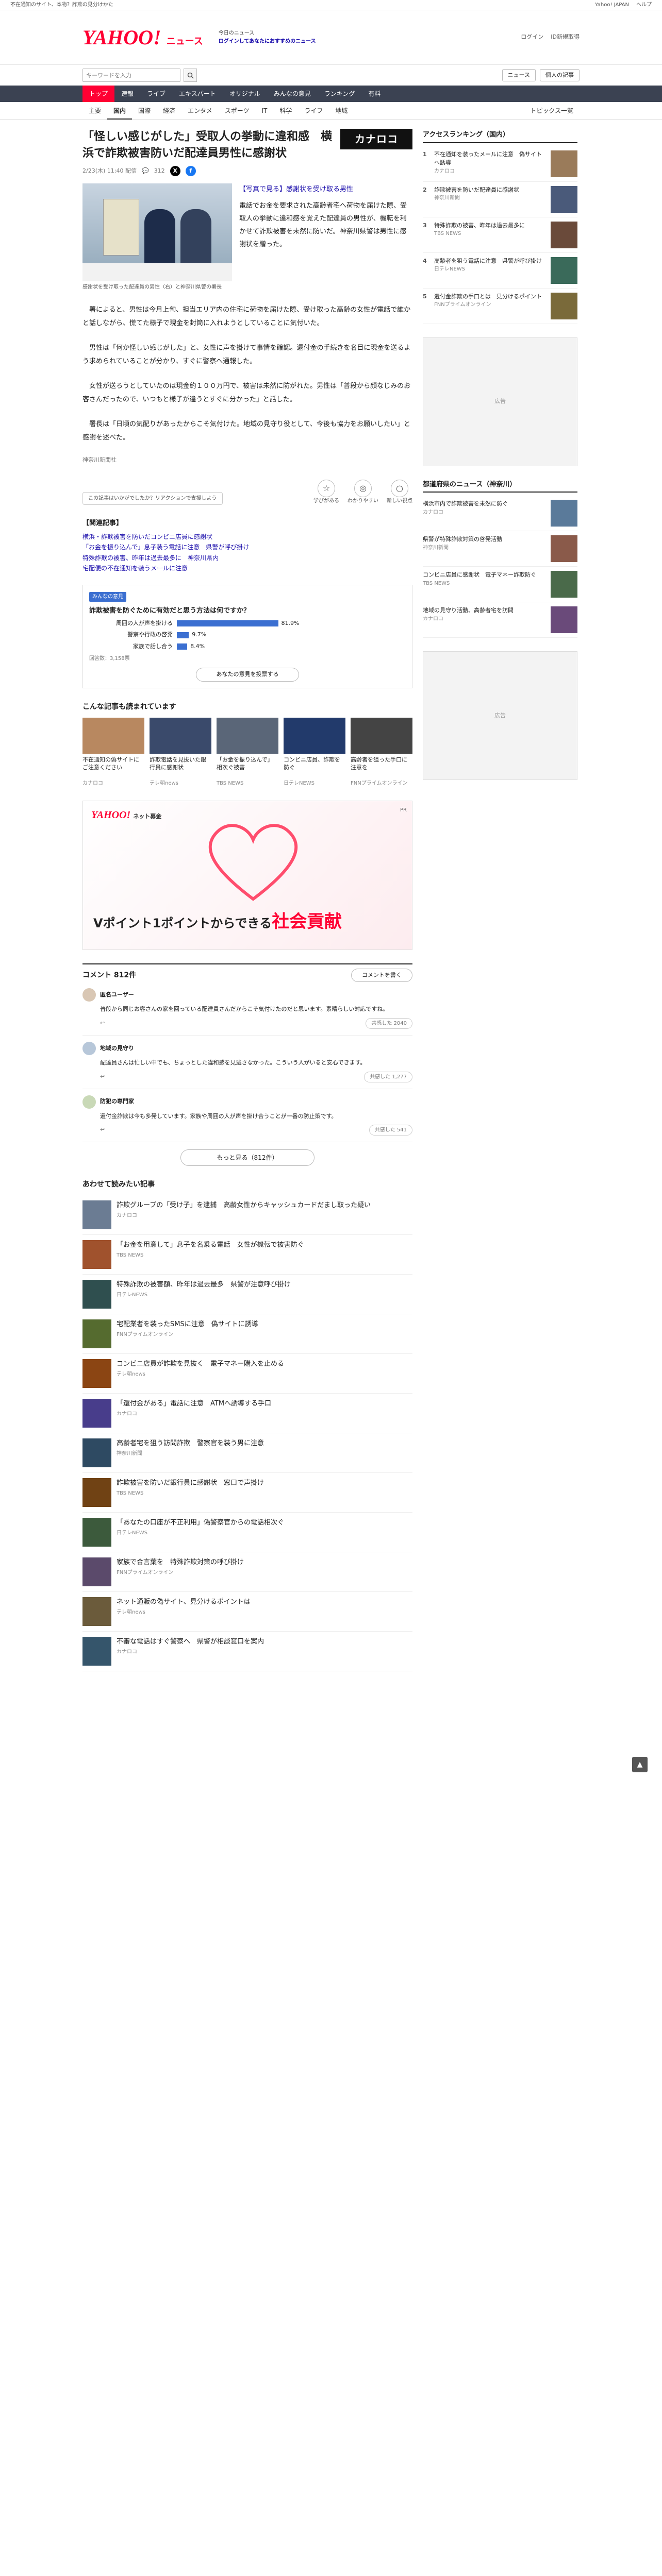 The width and height of the screenshot is (662, 2576). What do you see at coordinates (247, 1414) in the screenshot?
I see `story-item: 「還付金がある」電話に注意 ATMへ誘導する手口 カナロコ` at bounding box center [247, 1414].